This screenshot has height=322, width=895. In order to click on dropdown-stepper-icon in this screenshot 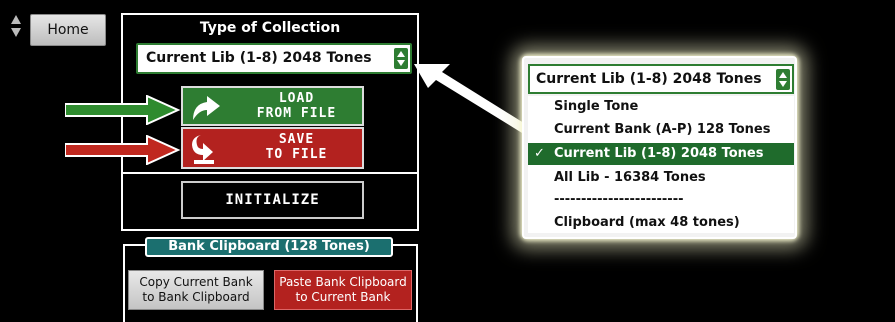, I will do `click(783, 79)`.